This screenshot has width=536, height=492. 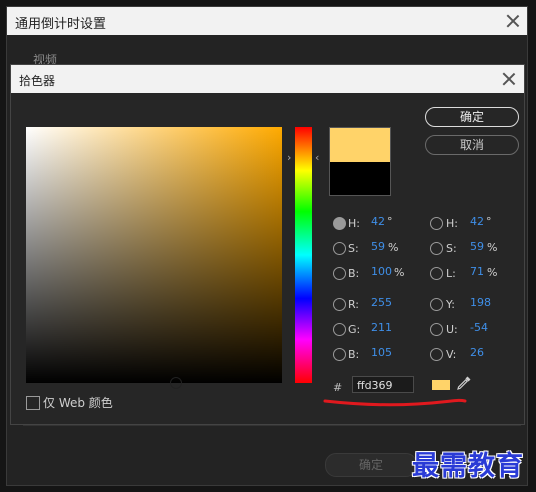 What do you see at coordinates (339, 304) in the screenshot?
I see `radio-rgb-r` at bounding box center [339, 304].